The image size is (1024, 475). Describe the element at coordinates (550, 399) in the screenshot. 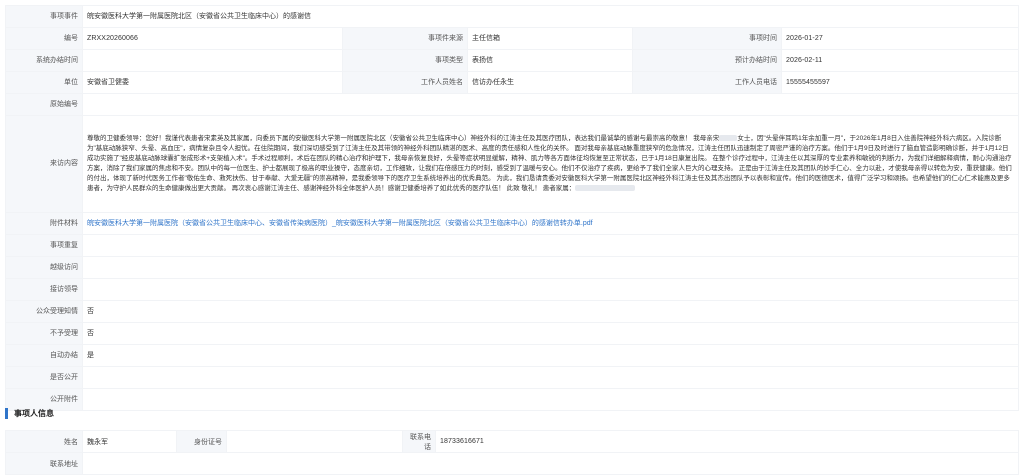

I see `event-public-attachment` at that location.